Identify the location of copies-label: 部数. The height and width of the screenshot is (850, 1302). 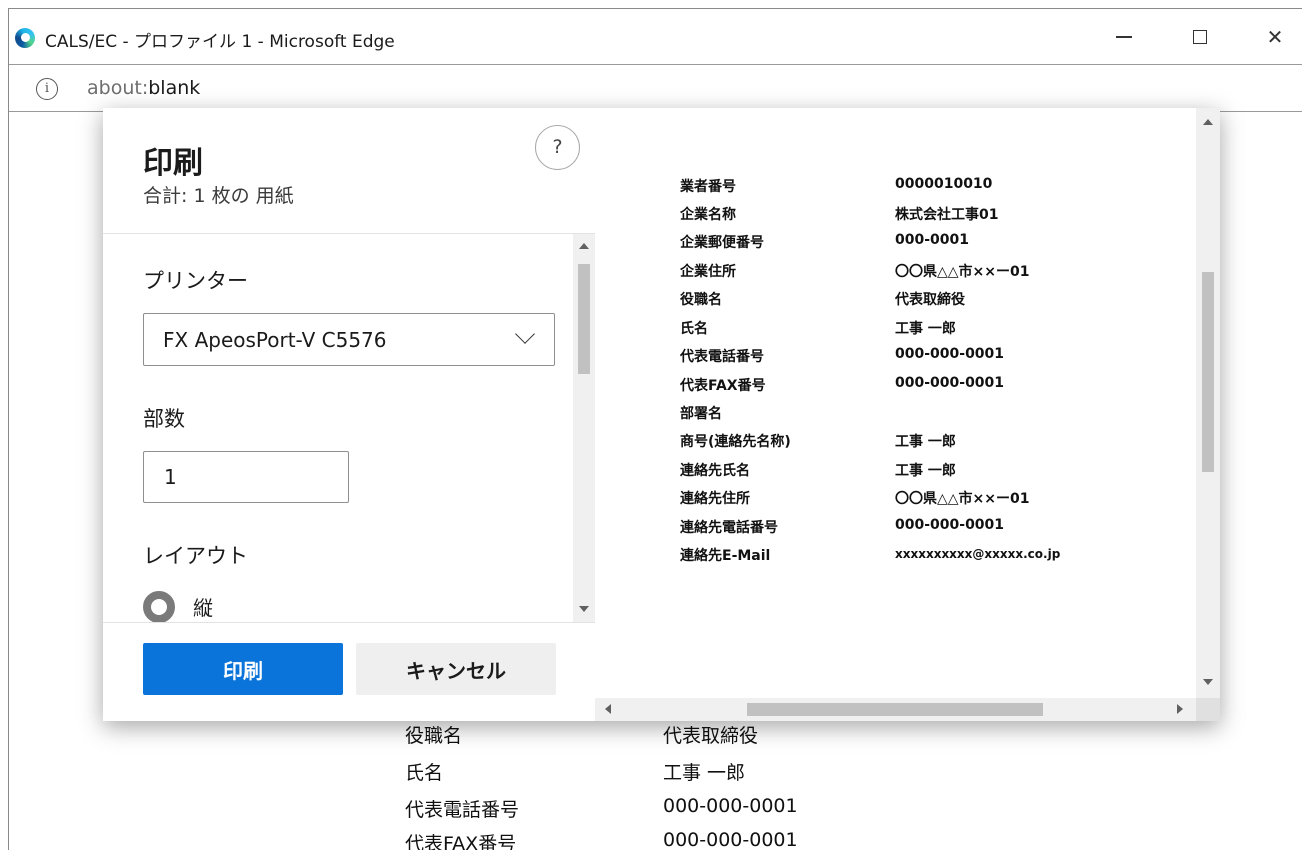
(164, 419).